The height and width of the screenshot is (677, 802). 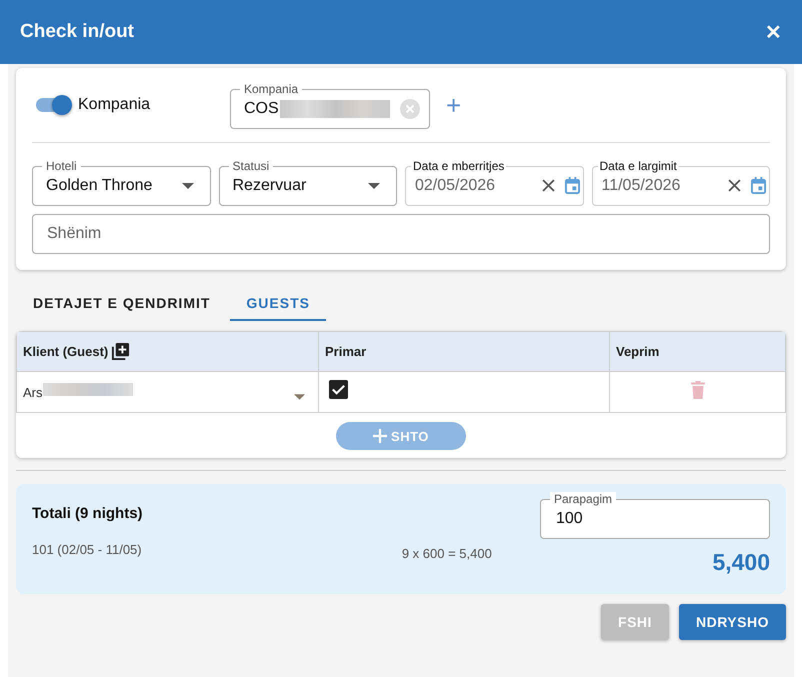 I want to click on prepayment-field: Parapagim 100, so click(x=655, y=515).